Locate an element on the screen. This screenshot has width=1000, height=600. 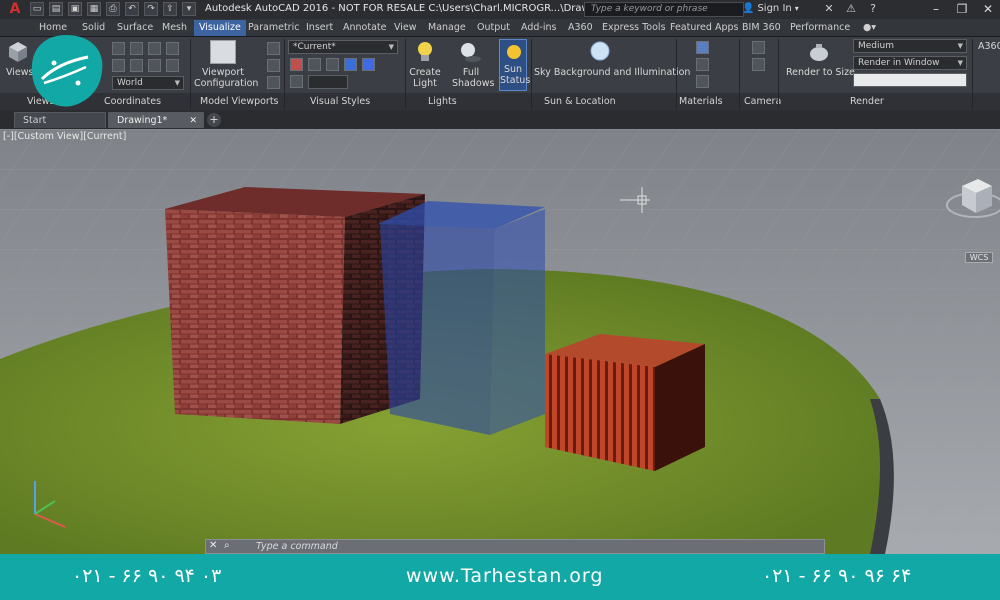
render-target-dropdown: Render in Window ▼ is located at coordinates (910, 63).